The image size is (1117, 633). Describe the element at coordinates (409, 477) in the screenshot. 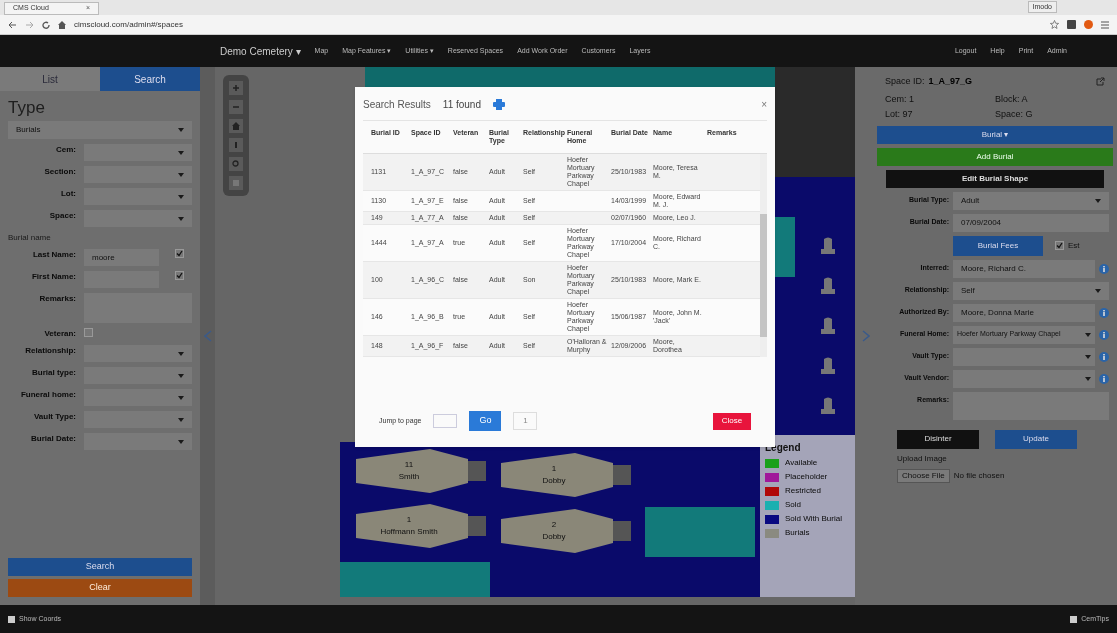

I see `plot-name: Smith` at that location.